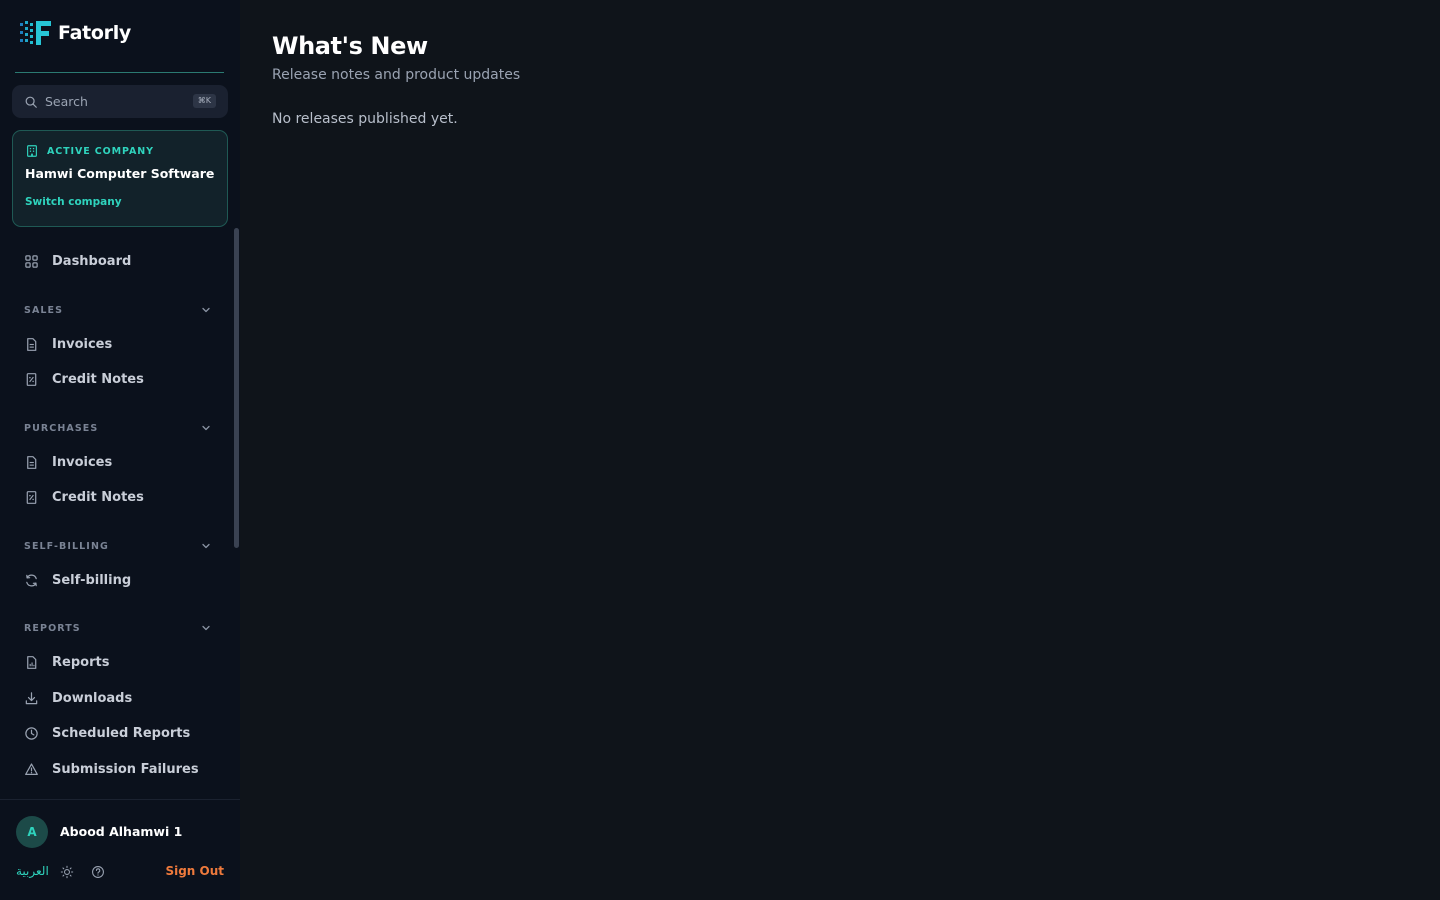  Describe the element at coordinates (81, 662) in the screenshot. I see `sidebar-item-label: Reports` at that location.